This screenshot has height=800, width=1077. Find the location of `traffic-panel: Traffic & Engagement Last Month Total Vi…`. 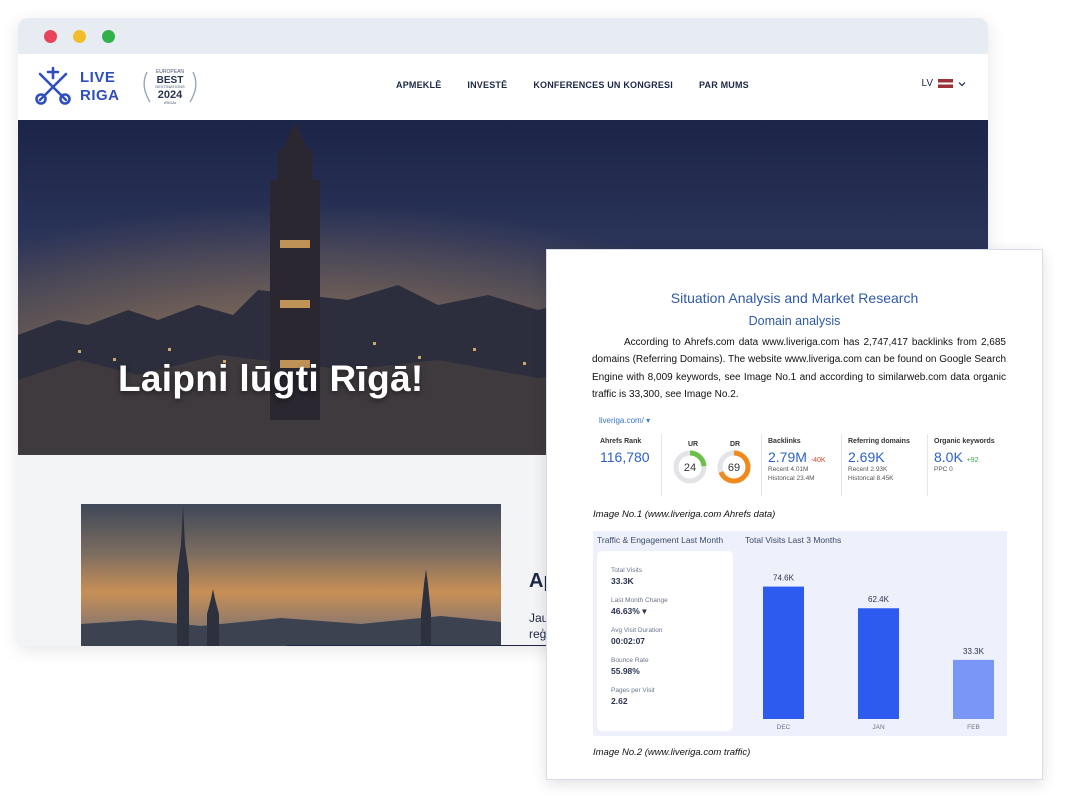

traffic-panel: Traffic & Engagement Last Month Total Vi… is located at coordinates (800, 633).